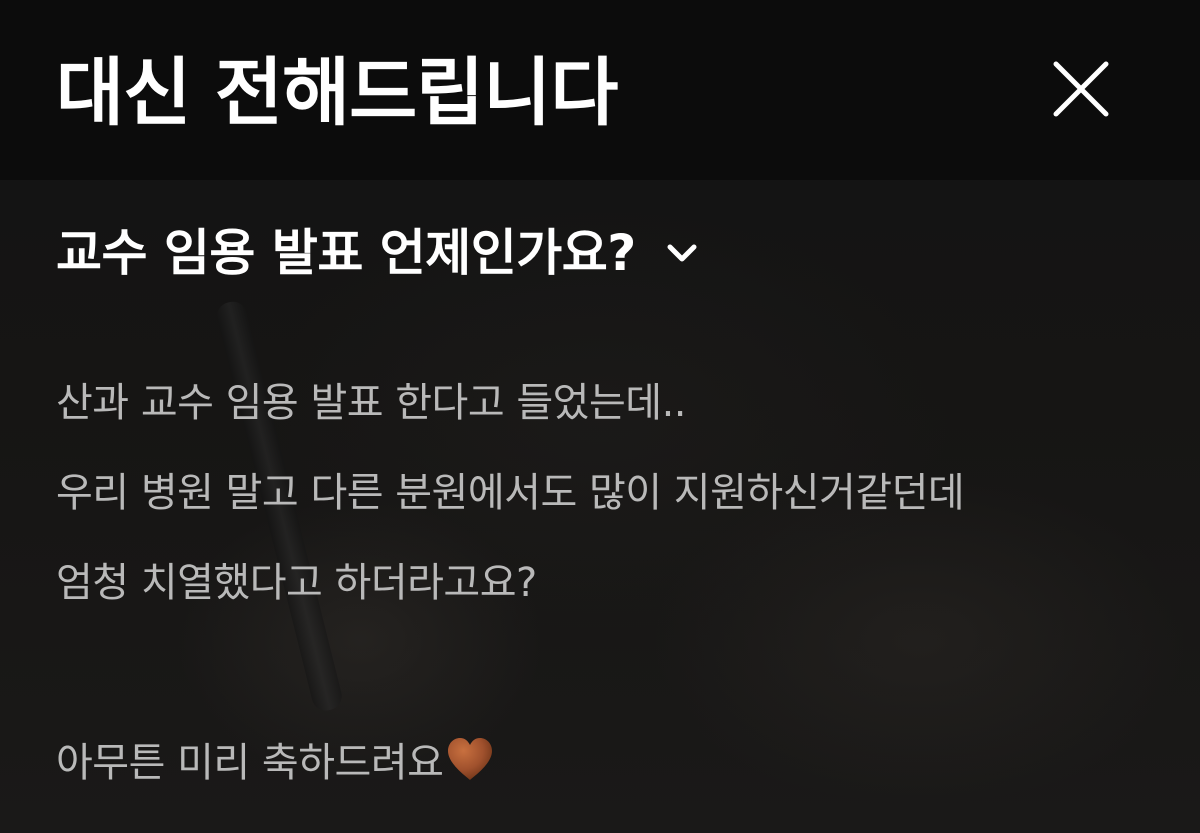 The width and height of the screenshot is (1200, 833). What do you see at coordinates (250, 763) in the screenshot?
I see `message-line: 아무튼 미리 축하드려요` at bounding box center [250, 763].